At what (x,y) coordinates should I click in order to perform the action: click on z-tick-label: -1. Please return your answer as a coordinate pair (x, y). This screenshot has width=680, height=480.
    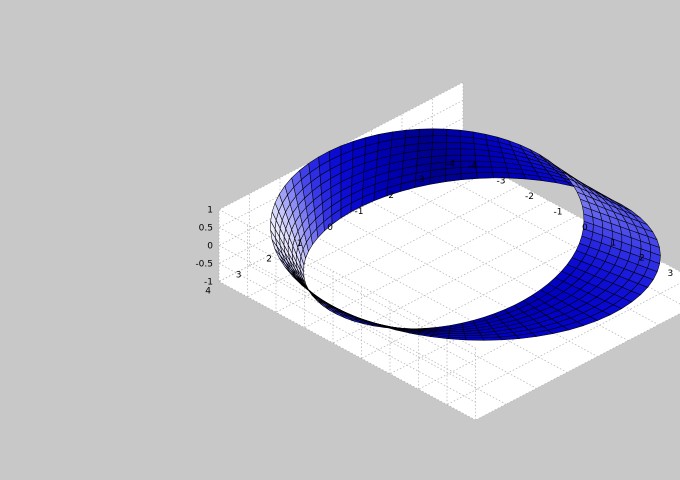
    Looking at the image, I should click on (208, 283).